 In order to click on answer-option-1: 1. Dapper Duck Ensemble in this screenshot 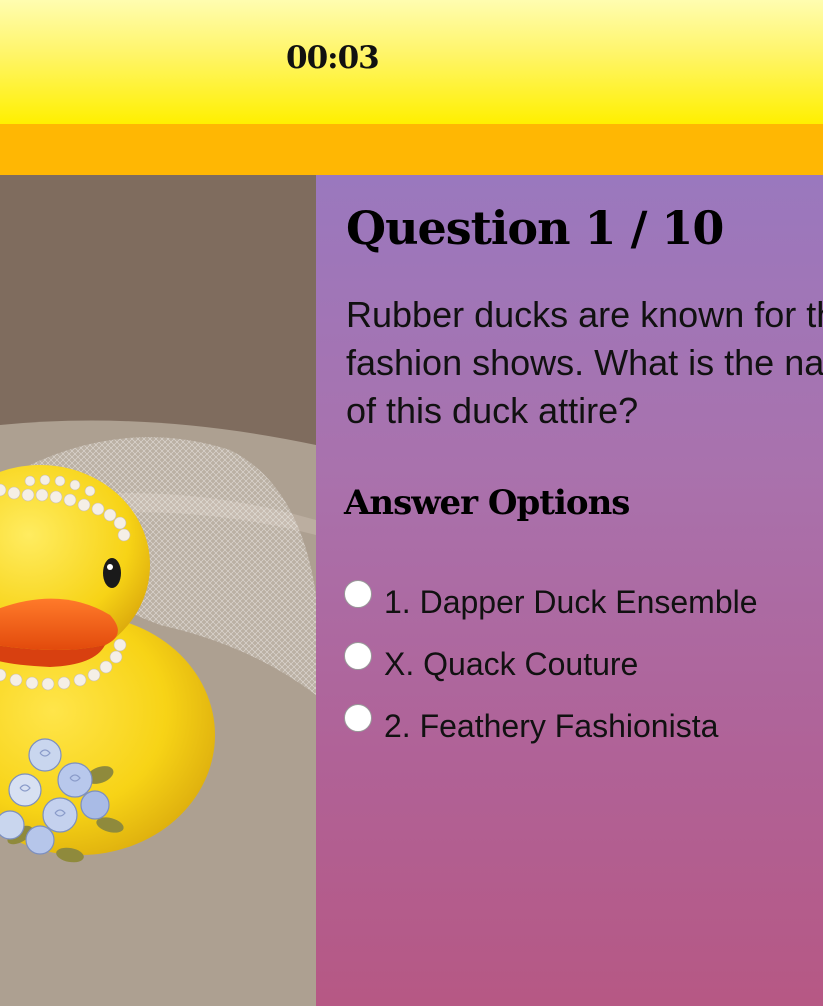, I will do `click(551, 602)`.